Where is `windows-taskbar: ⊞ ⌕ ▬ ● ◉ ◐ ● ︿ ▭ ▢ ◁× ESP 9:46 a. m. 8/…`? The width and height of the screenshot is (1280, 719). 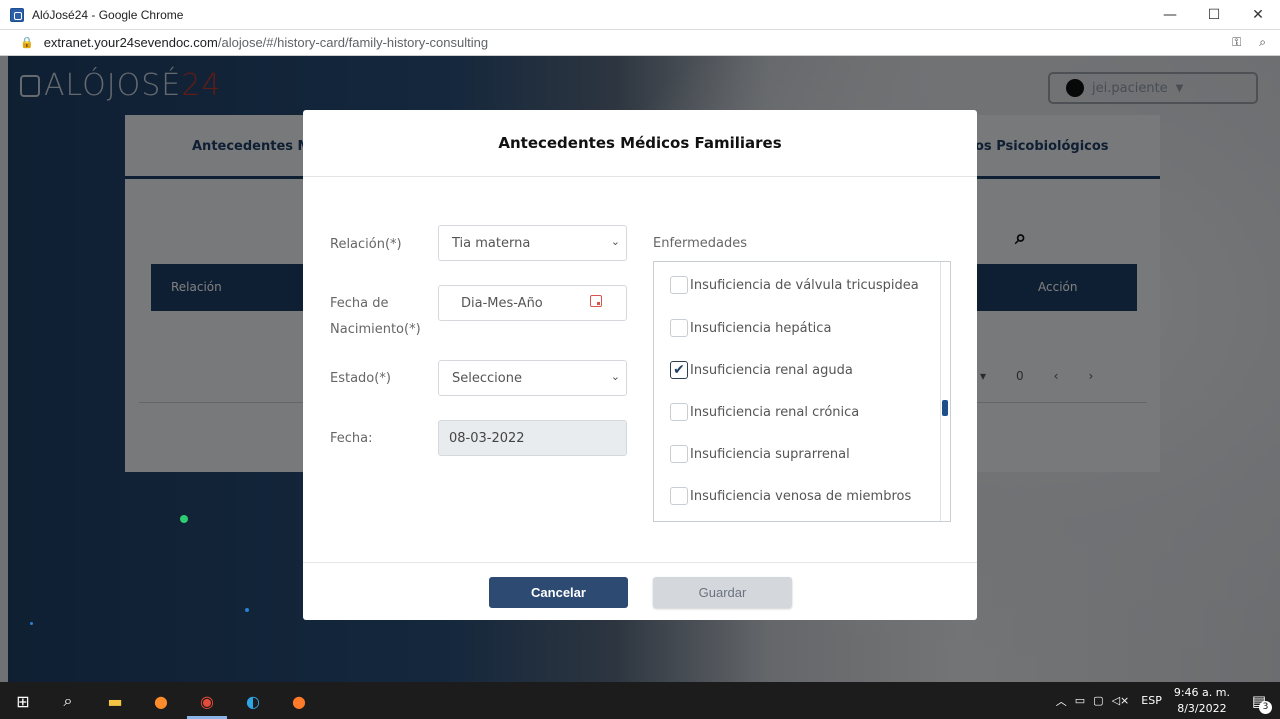 windows-taskbar: ⊞ ⌕ ▬ ● ◉ ◐ ● ︿ ▭ ▢ ◁× ESP 9:46 a. m. 8/… is located at coordinates (640, 700).